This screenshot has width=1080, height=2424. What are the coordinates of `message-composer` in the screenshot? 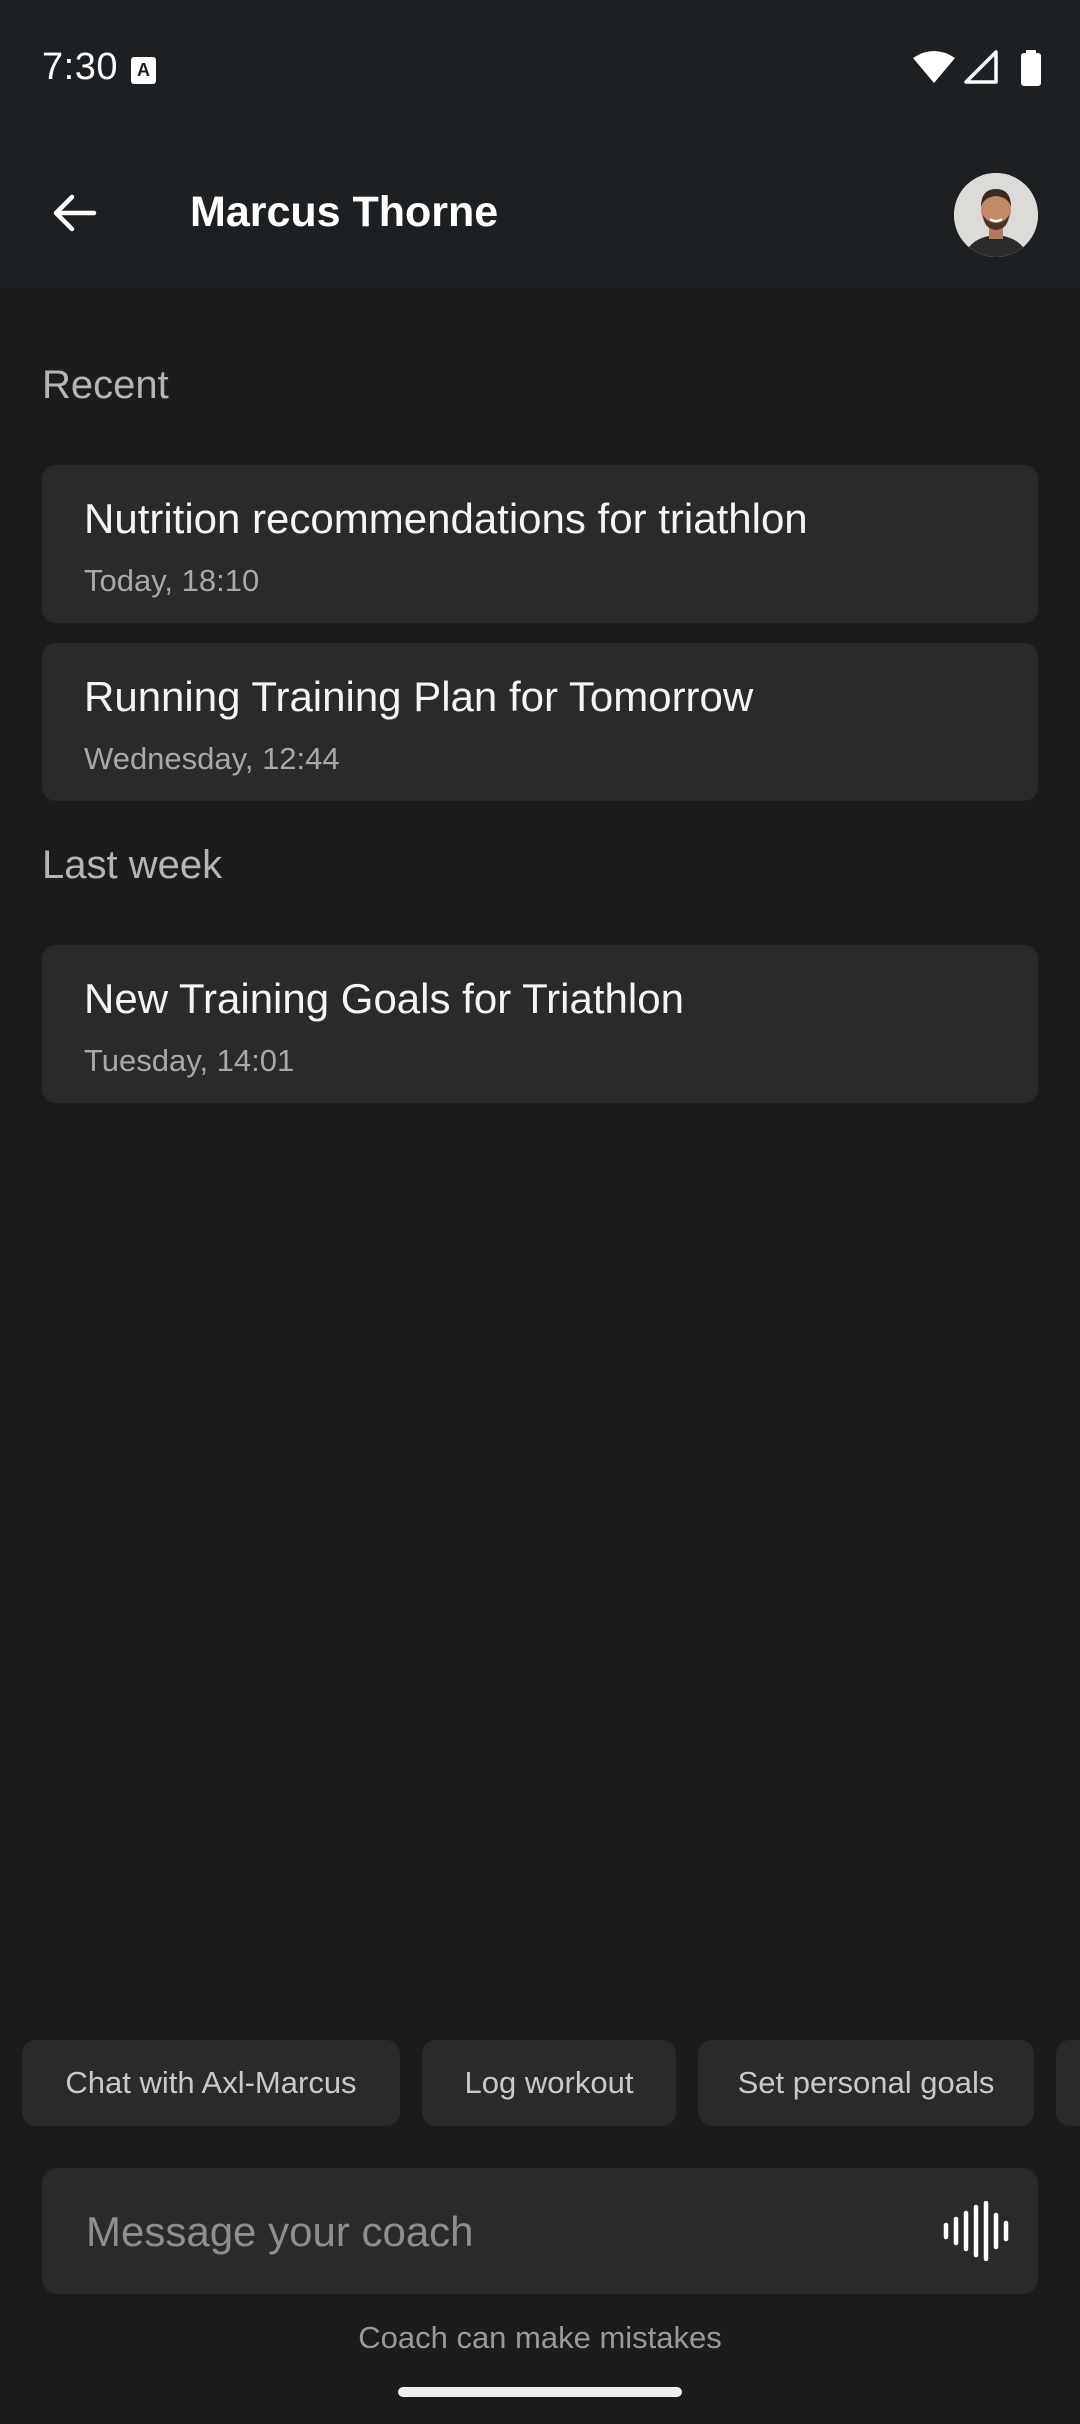 It's located at (540, 2231).